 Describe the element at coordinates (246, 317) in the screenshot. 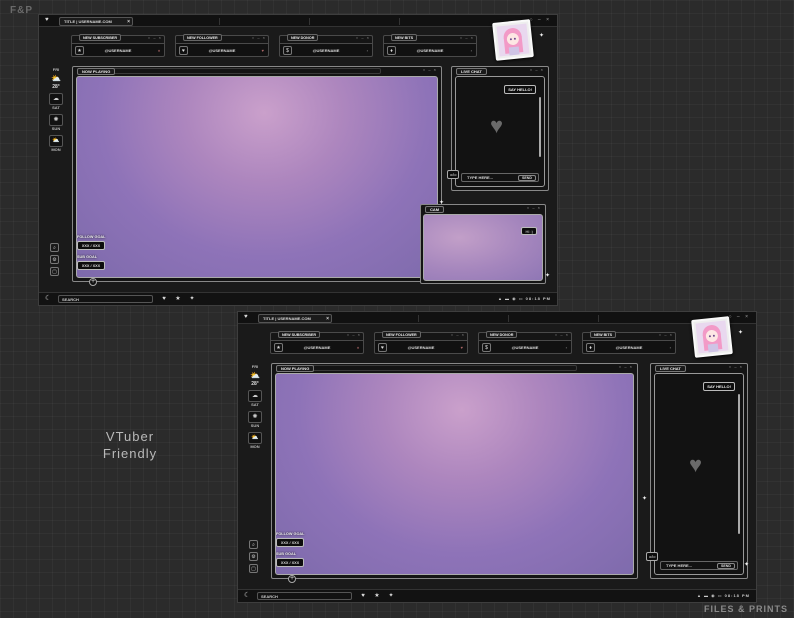

I see `heart-app-icon: ♥` at that location.